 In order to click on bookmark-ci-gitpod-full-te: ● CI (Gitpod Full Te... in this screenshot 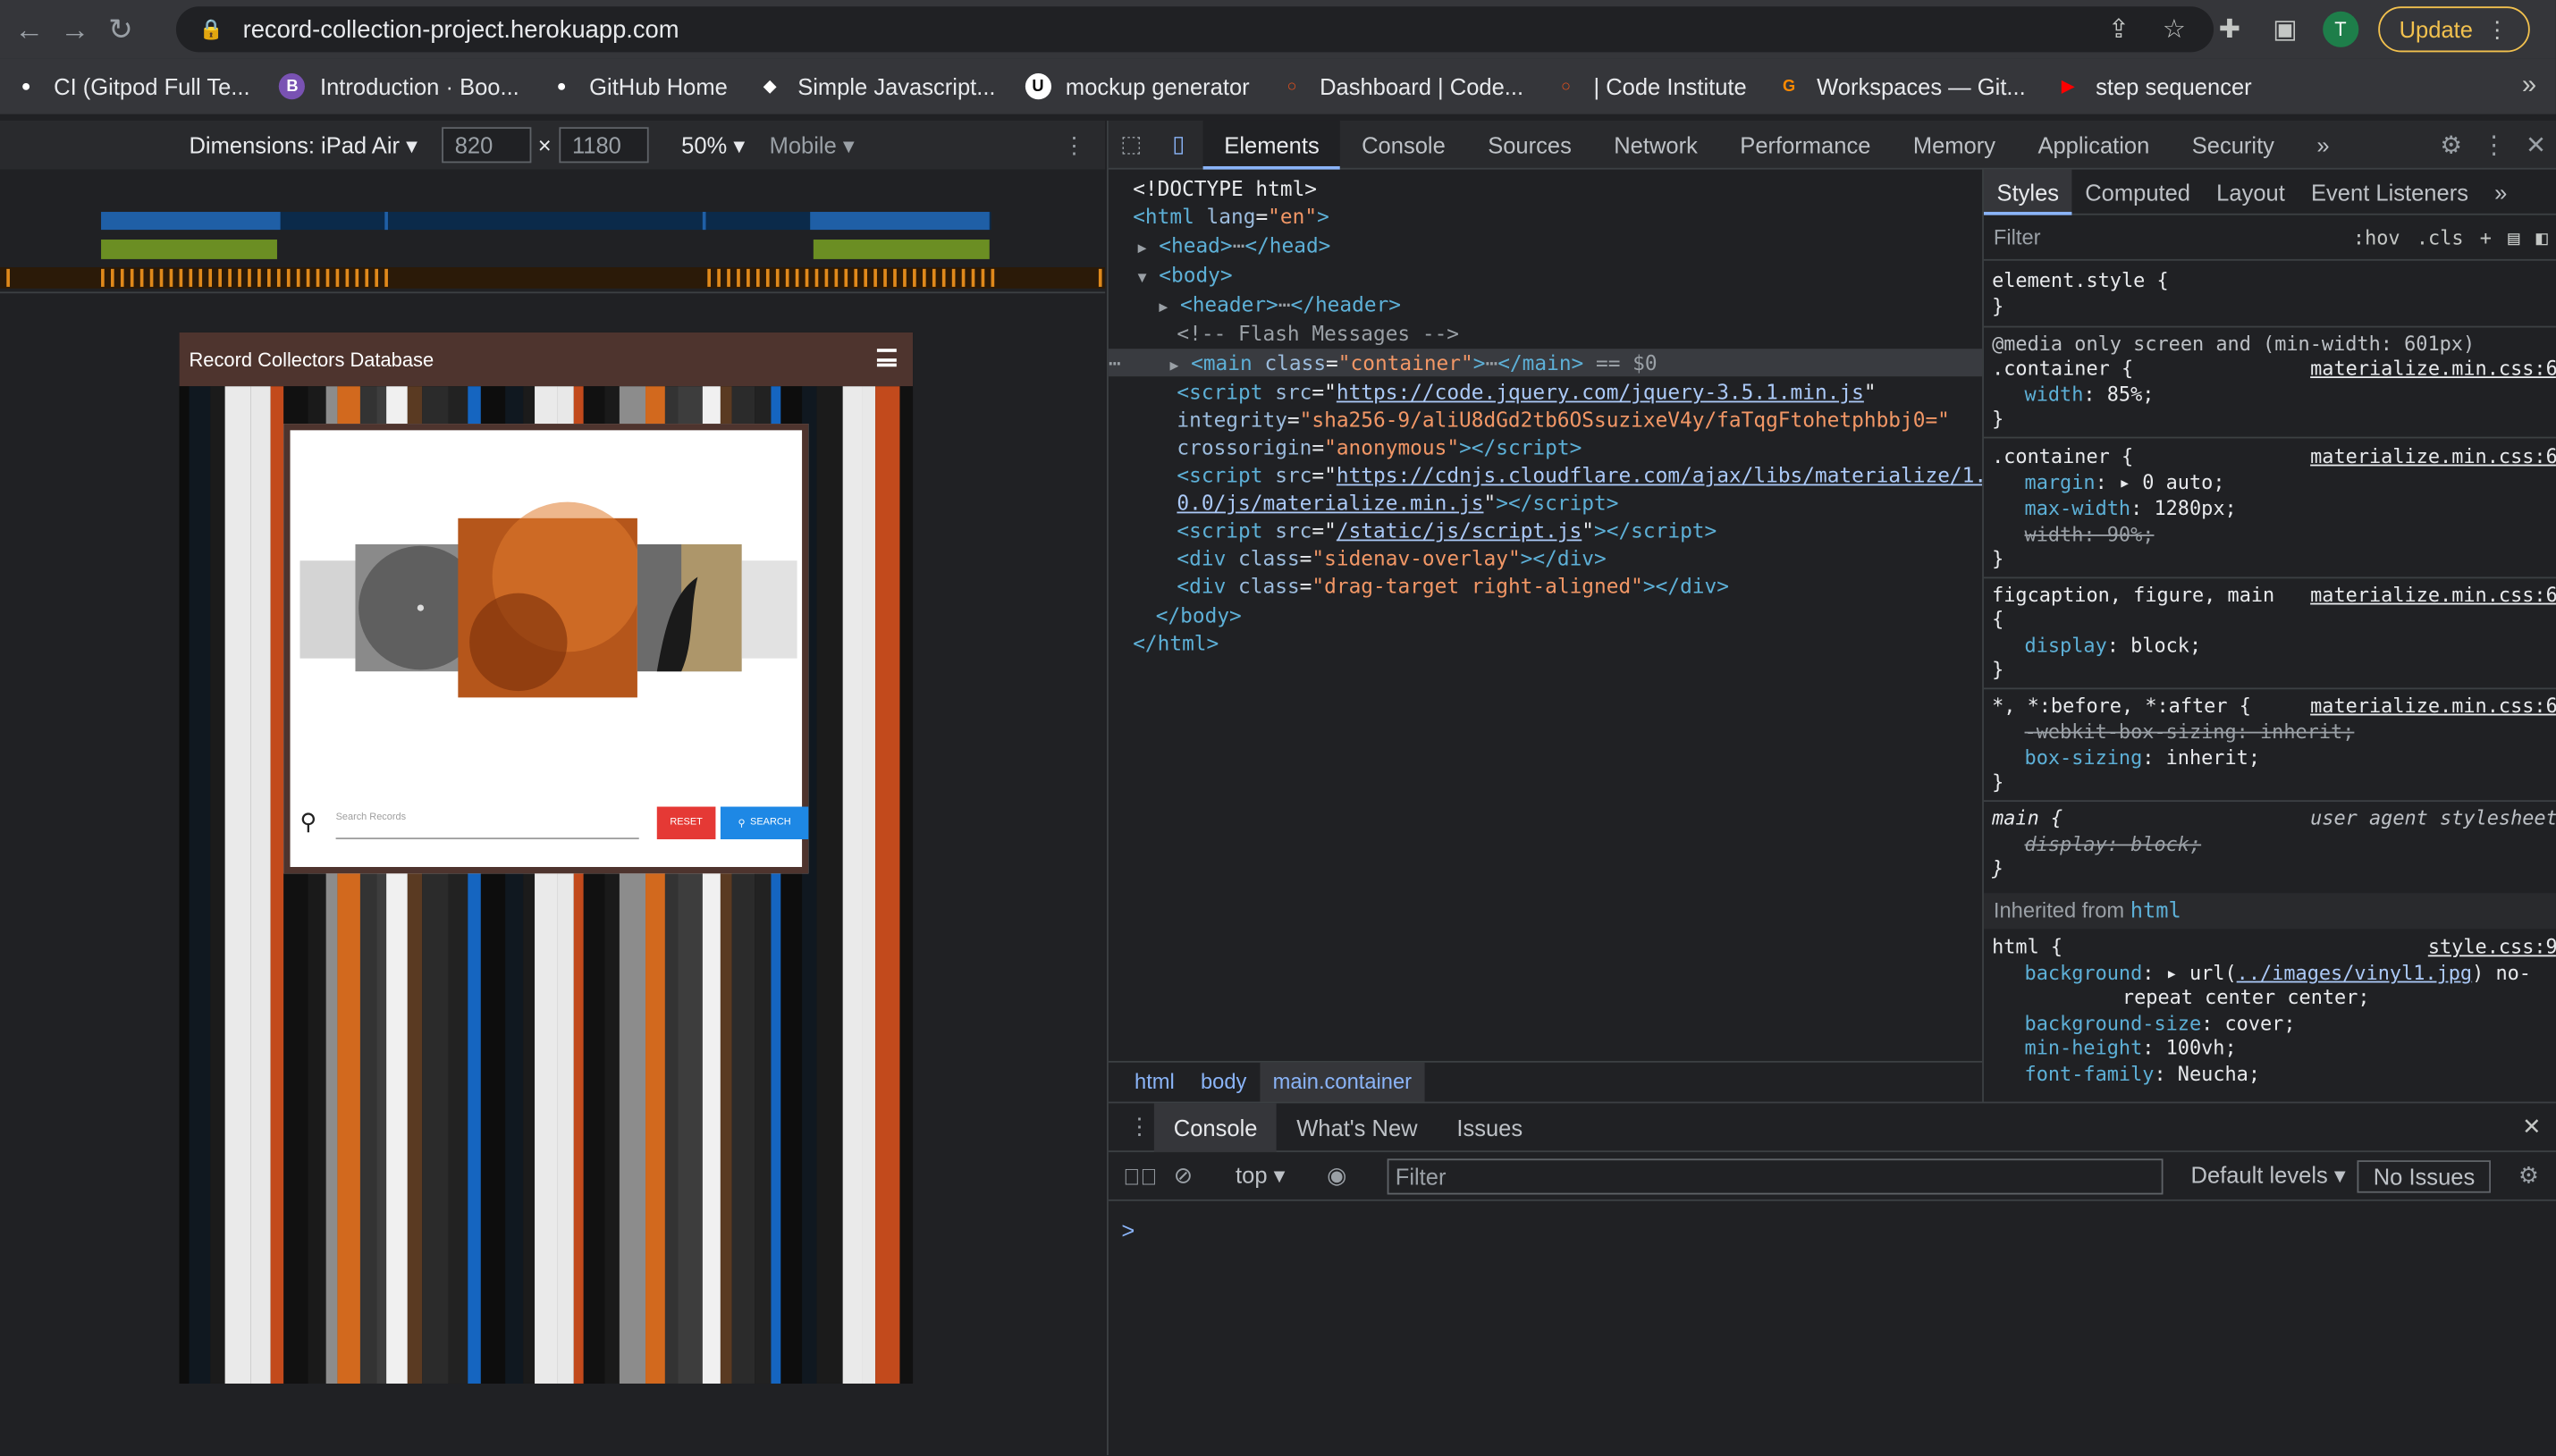, I will do `click(132, 86)`.